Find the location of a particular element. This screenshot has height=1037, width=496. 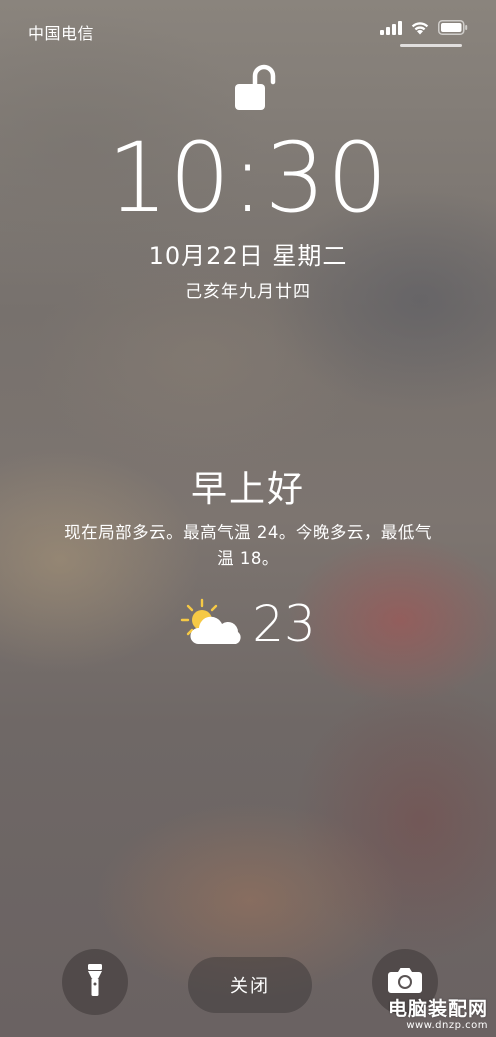

unlock-icon is located at coordinates (257, 88).